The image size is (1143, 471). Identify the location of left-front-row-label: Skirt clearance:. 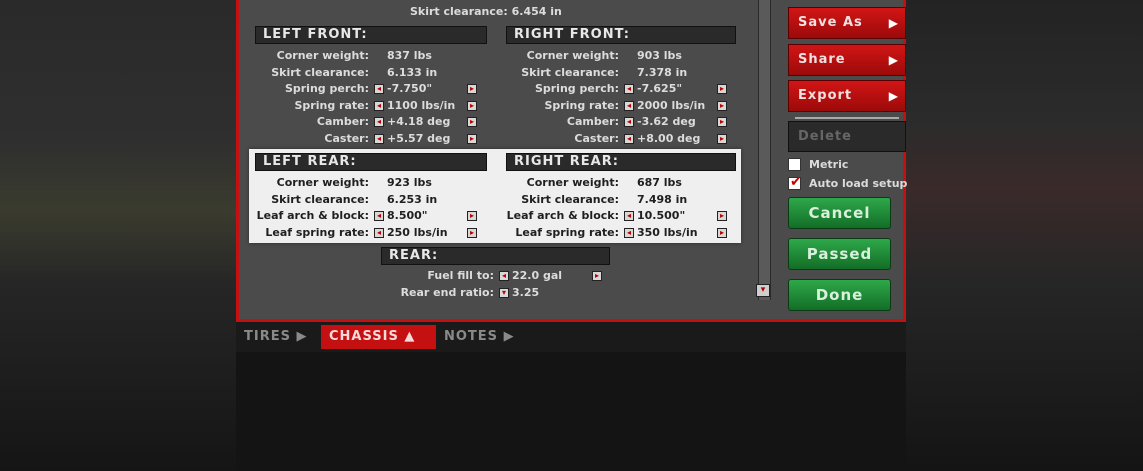
(320, 72).